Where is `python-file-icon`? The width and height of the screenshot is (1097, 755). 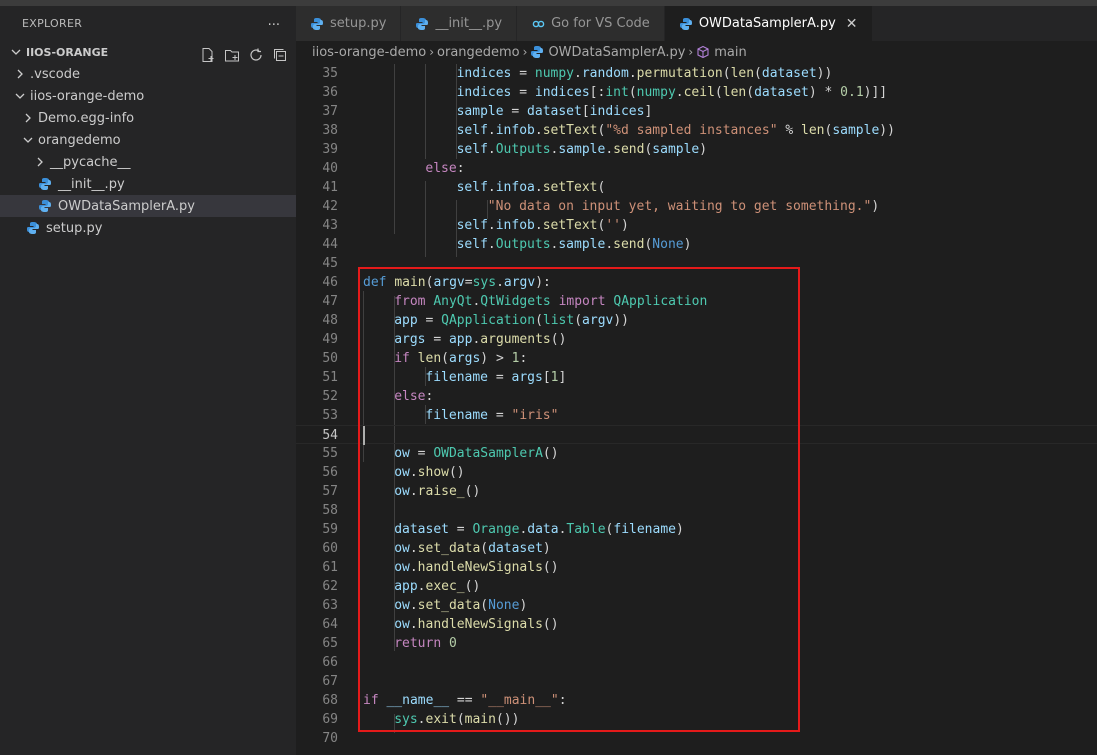 python-file-icon is located at coordinates (45, 184).